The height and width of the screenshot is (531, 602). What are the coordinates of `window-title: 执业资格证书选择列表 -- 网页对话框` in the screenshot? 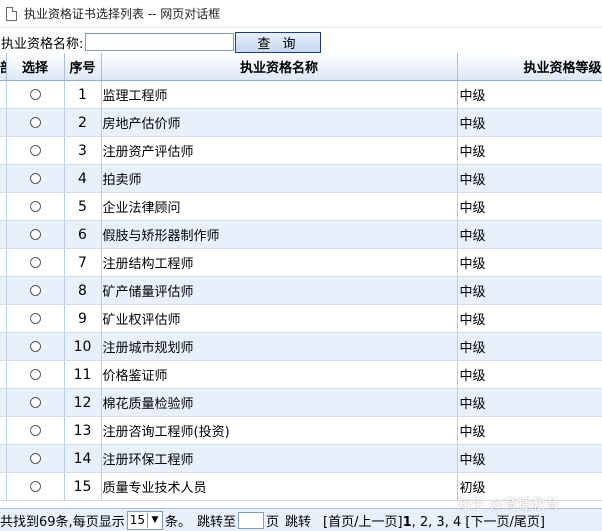 It's located at (122, 14).